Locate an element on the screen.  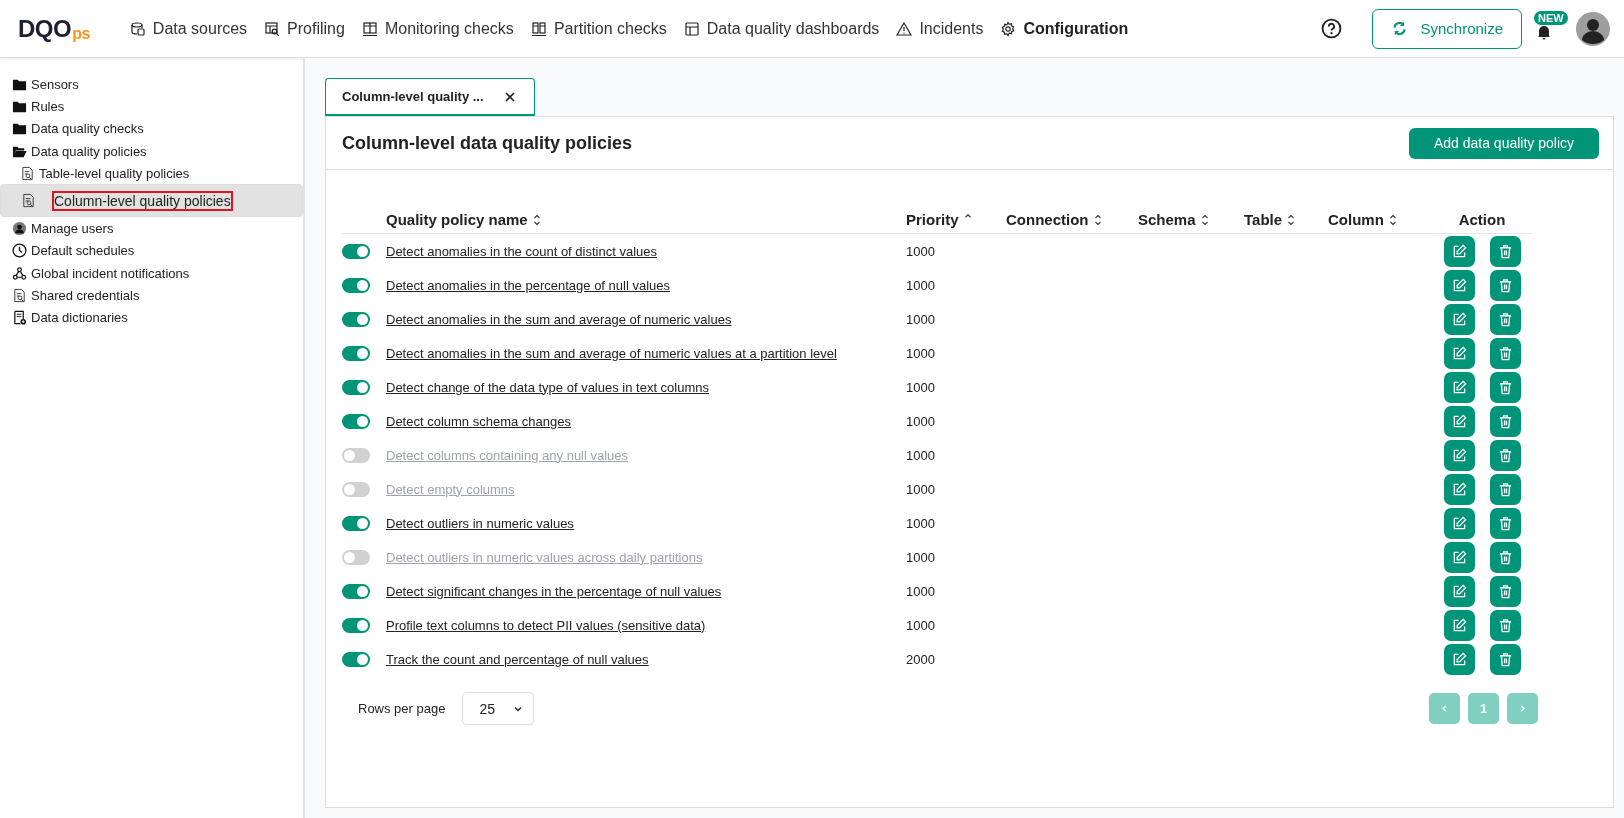
policy-link: Detect anomalies in the sum and average of numeric values is located at coordinates (559, 319).